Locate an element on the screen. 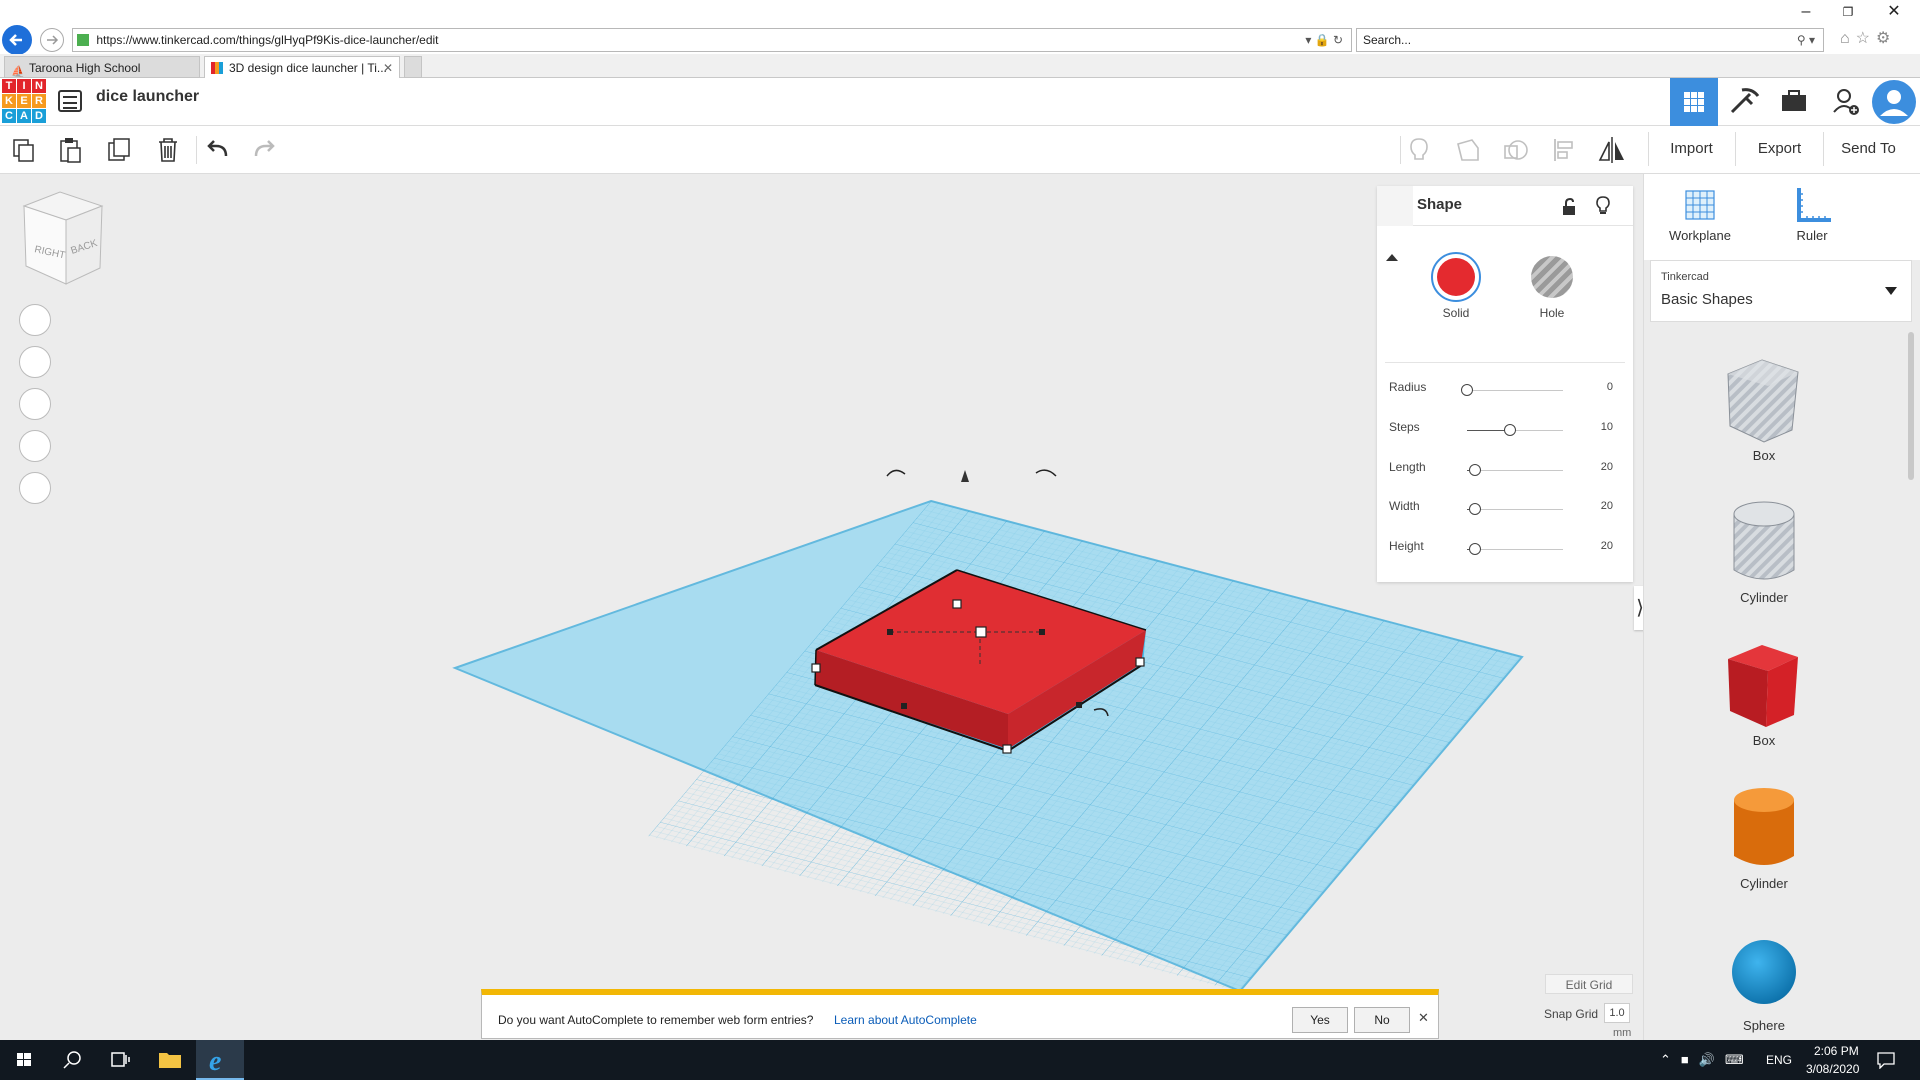 The image size is (1920, 1080). close-notification-icon: ✕ is located at coordinates (1423, 1018).